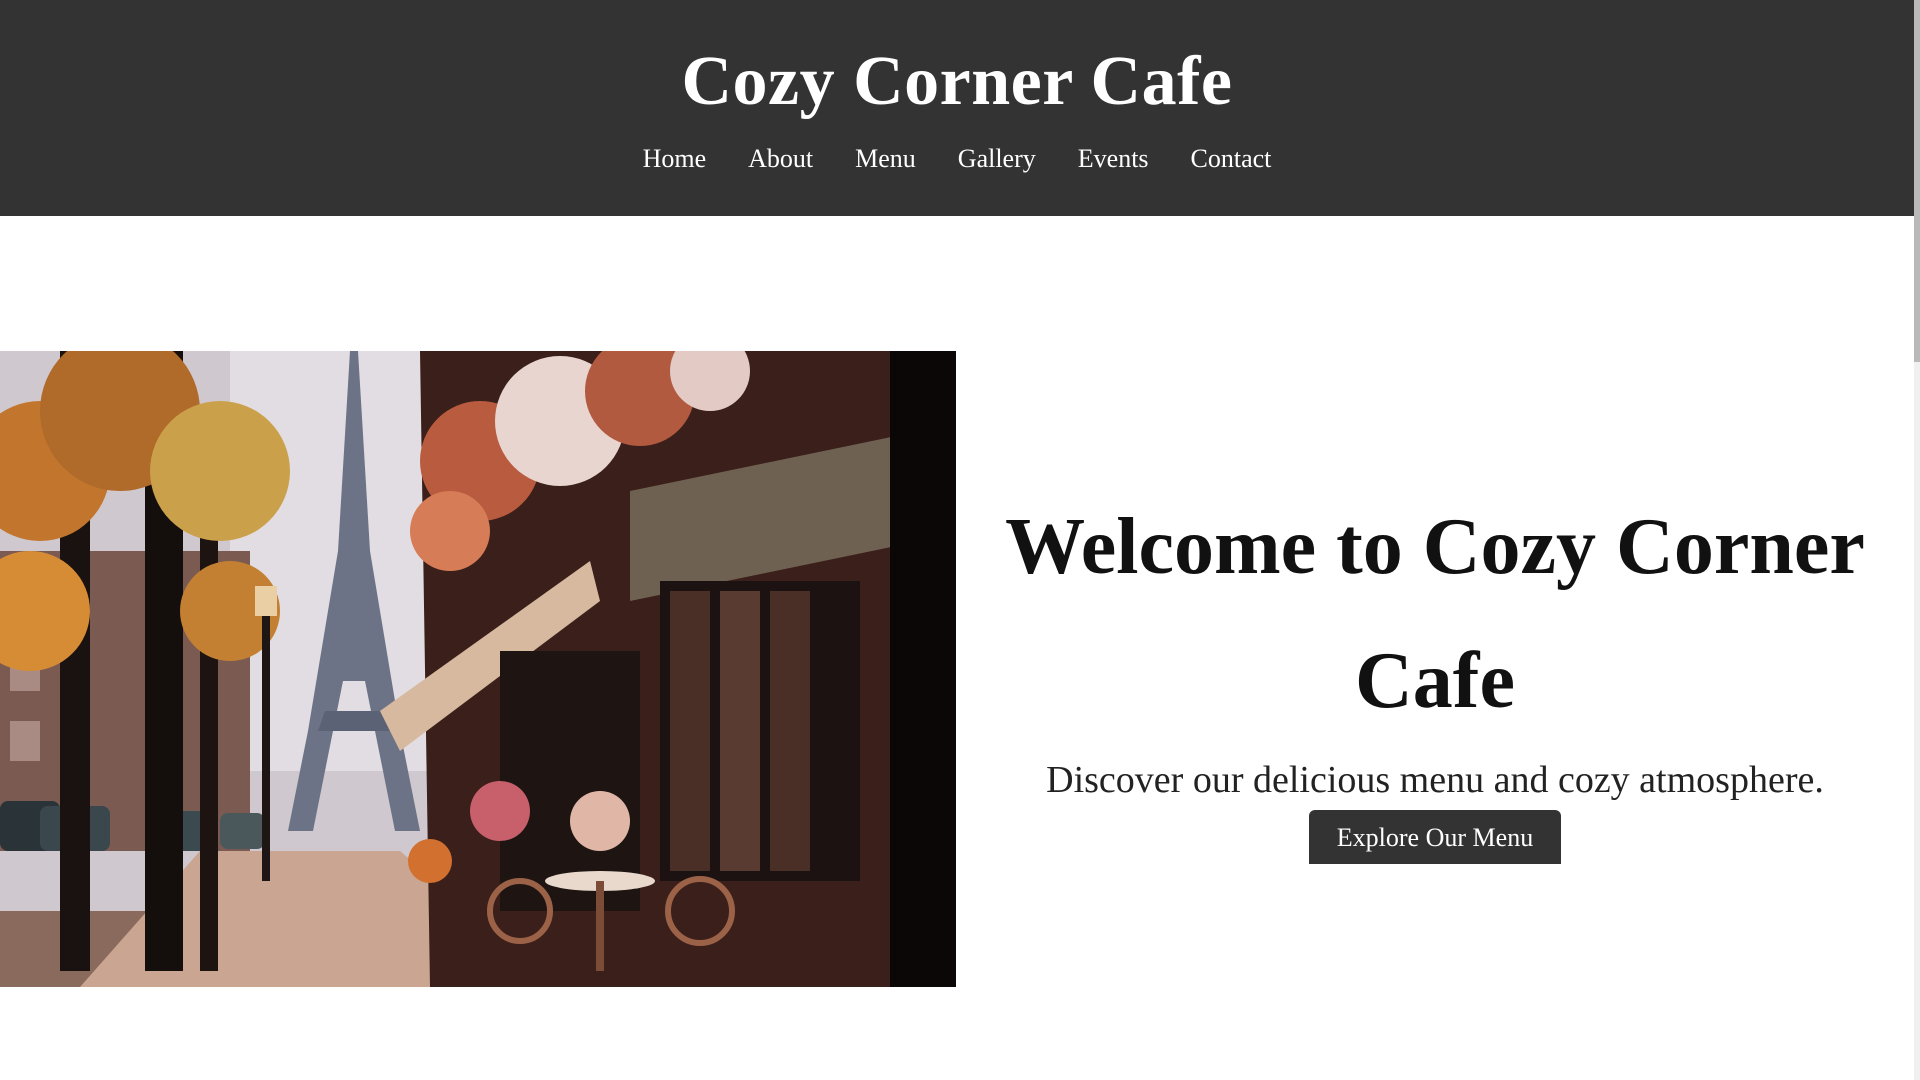 The height and width of the screenshot is (1080, 1920). Describe the element at coordinates (957, 159) in the screenshot. I see `main-nav: Home About Menu Gallery Events Contact` at that location.